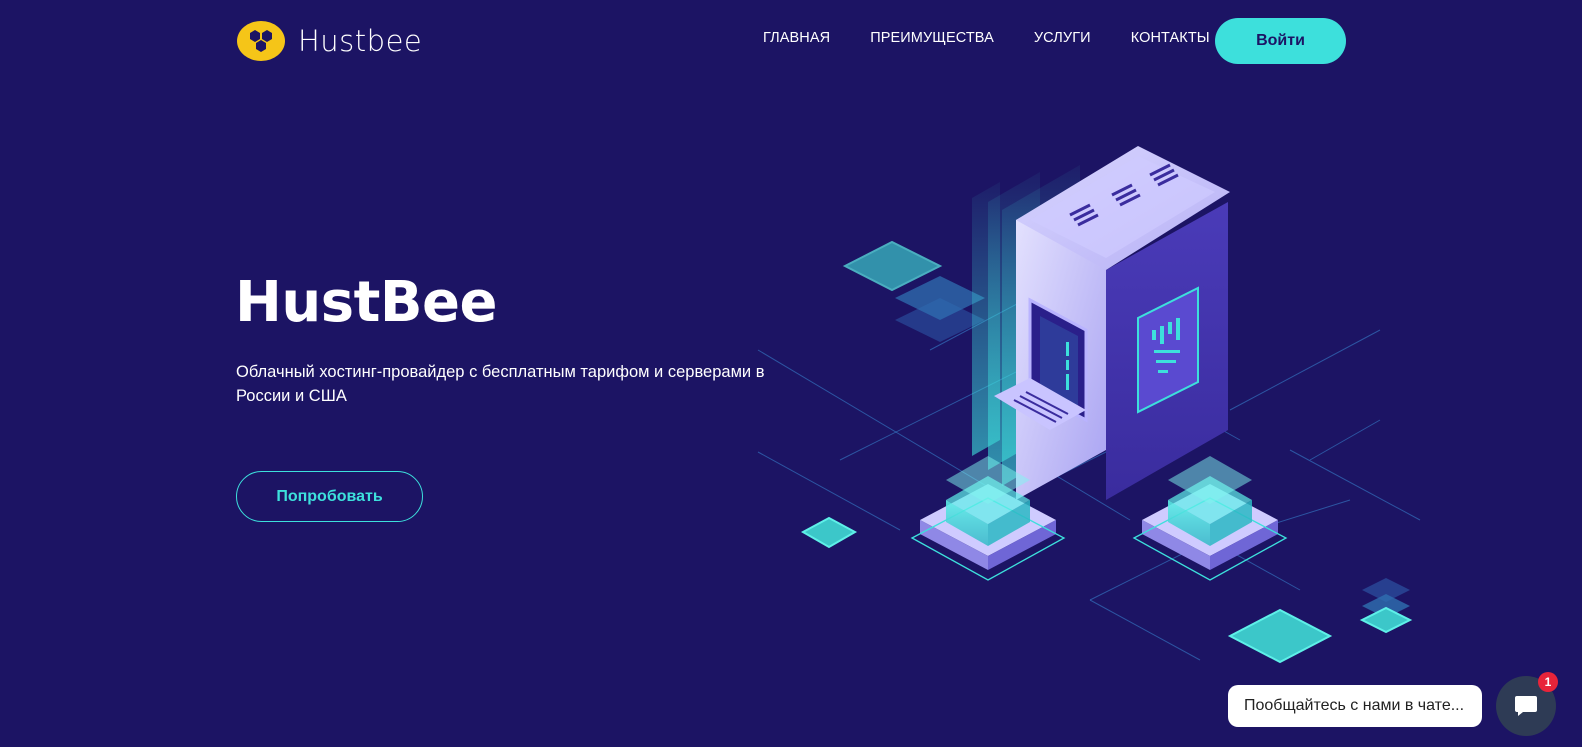 The image size is (1582, 747). What do you see at coordinates (932, 38) in the screenshot?
I see `nav-item-advantages: ПРЕИМУЩЕСТВА` at bounding box center [932, 38].